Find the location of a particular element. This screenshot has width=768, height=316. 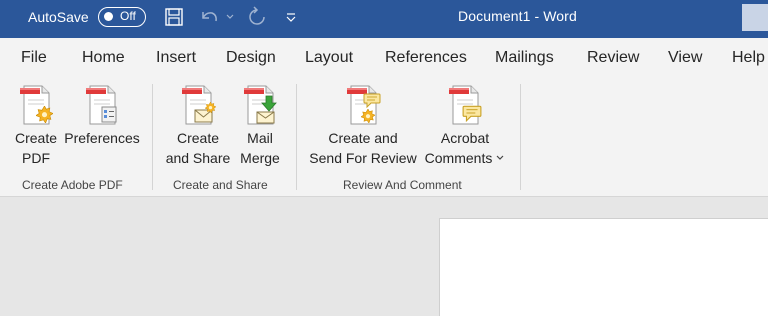

save-button is located at coordinates (174, 17).